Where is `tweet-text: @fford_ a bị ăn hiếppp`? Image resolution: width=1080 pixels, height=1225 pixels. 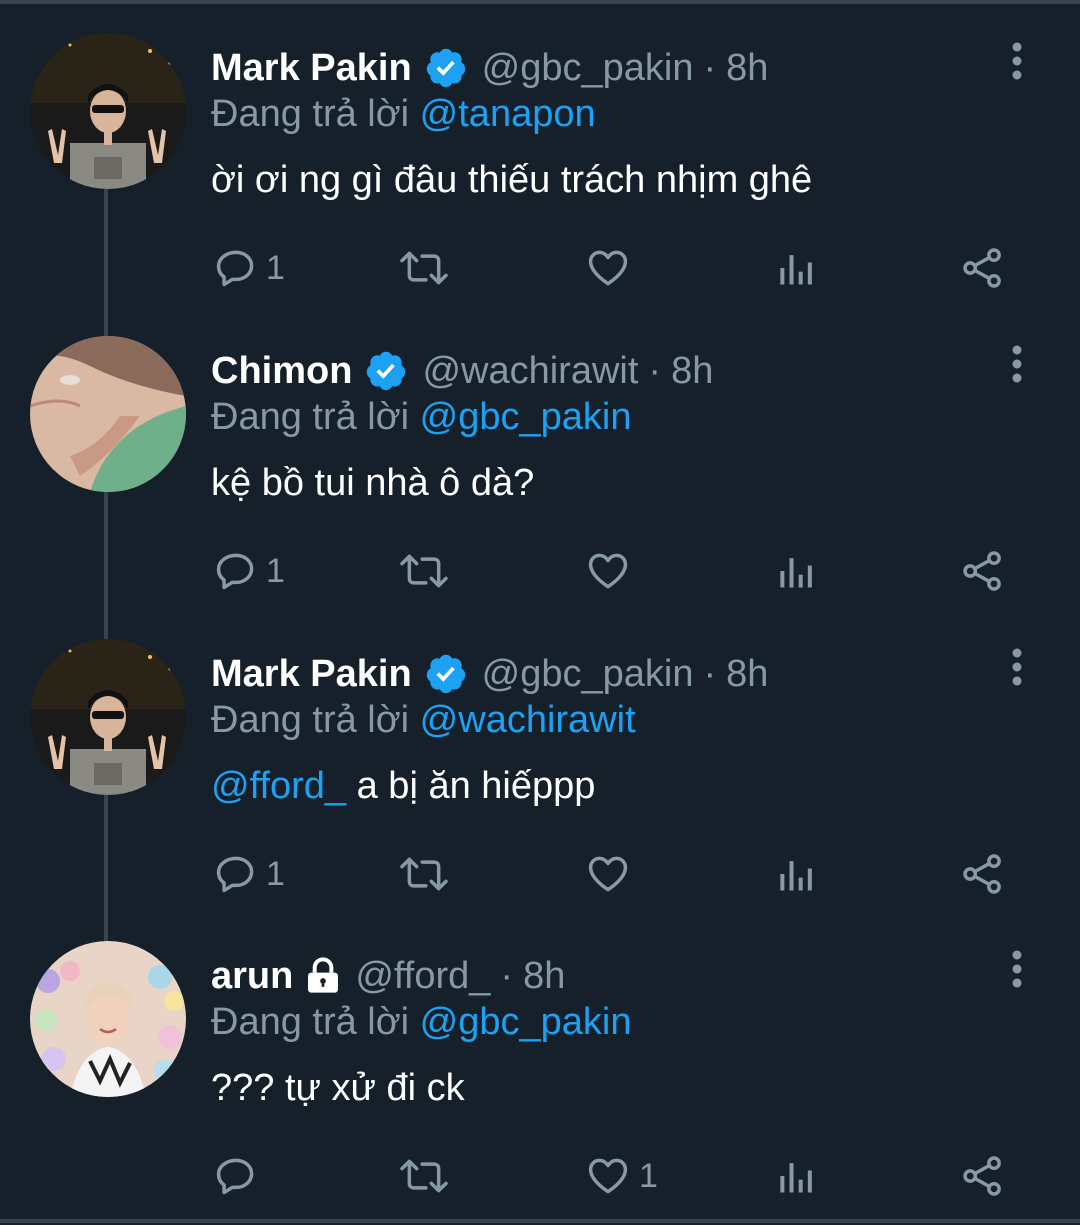 tweet-text: @fford_ a bị ăn hiếppp is located at coordinates (403, 786).